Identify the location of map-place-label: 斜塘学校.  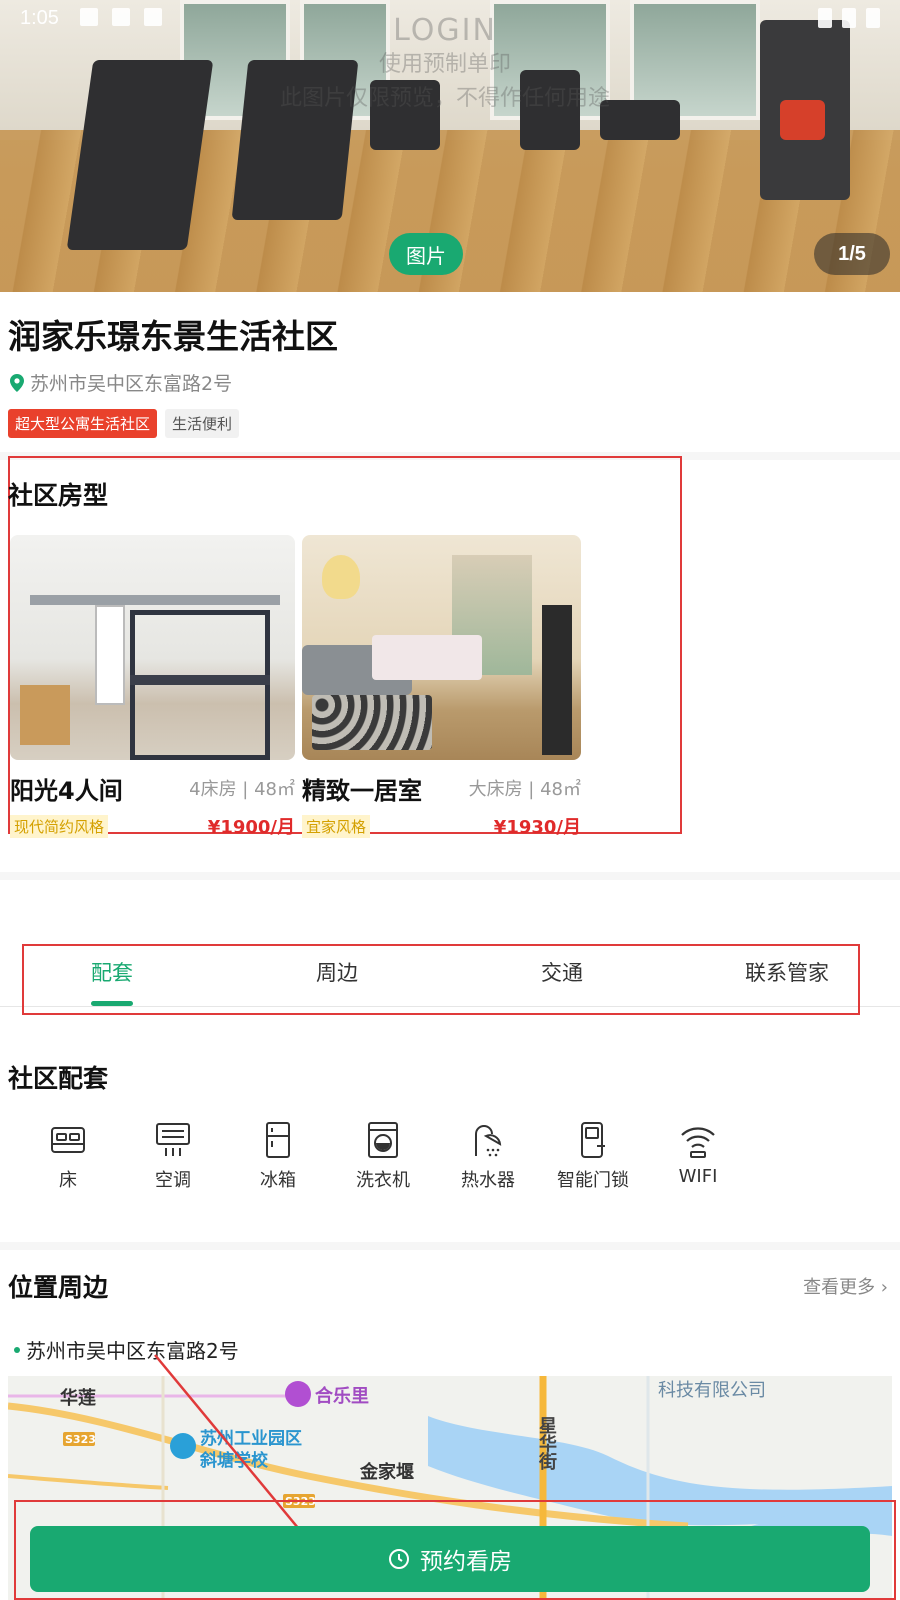
(234, 1461).